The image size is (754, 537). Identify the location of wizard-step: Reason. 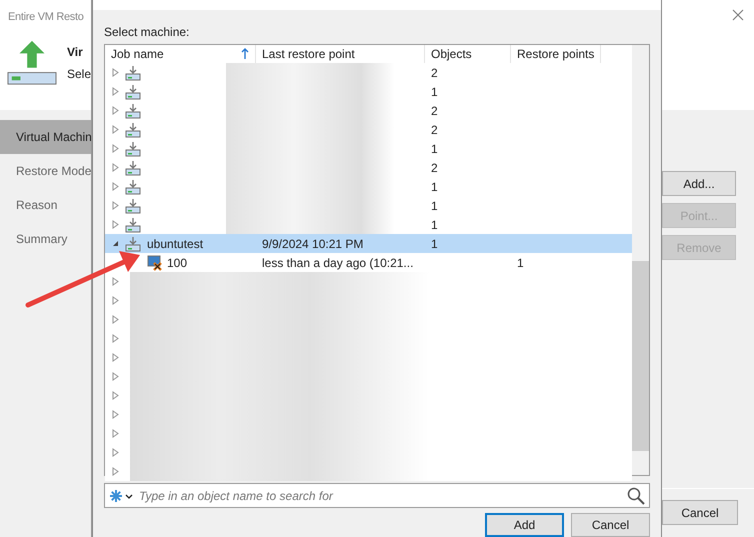
(45, 205).